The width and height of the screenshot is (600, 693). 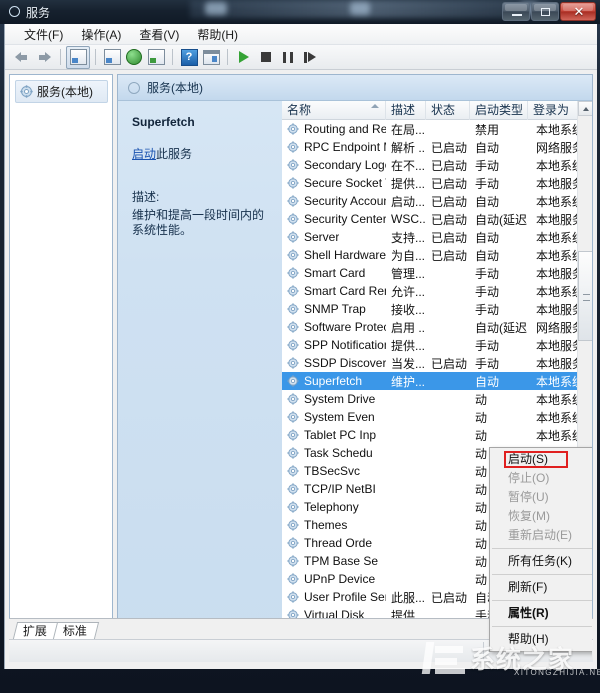 What do you see at coordinates (217, 34) in the screenshot?
I see `menu-help: 帮助(H)` at bounding box center [217, 34].